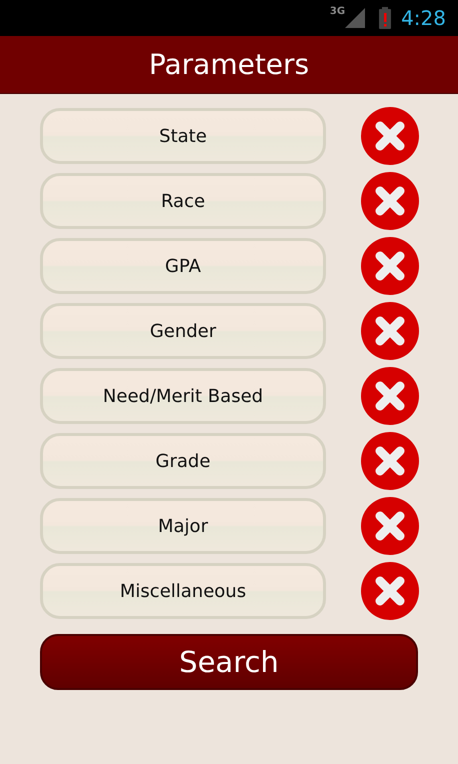  What do you see at coordinates (229, 662) in the screenshot?
I see `search-button: Search` at bounding box center [229, 662].